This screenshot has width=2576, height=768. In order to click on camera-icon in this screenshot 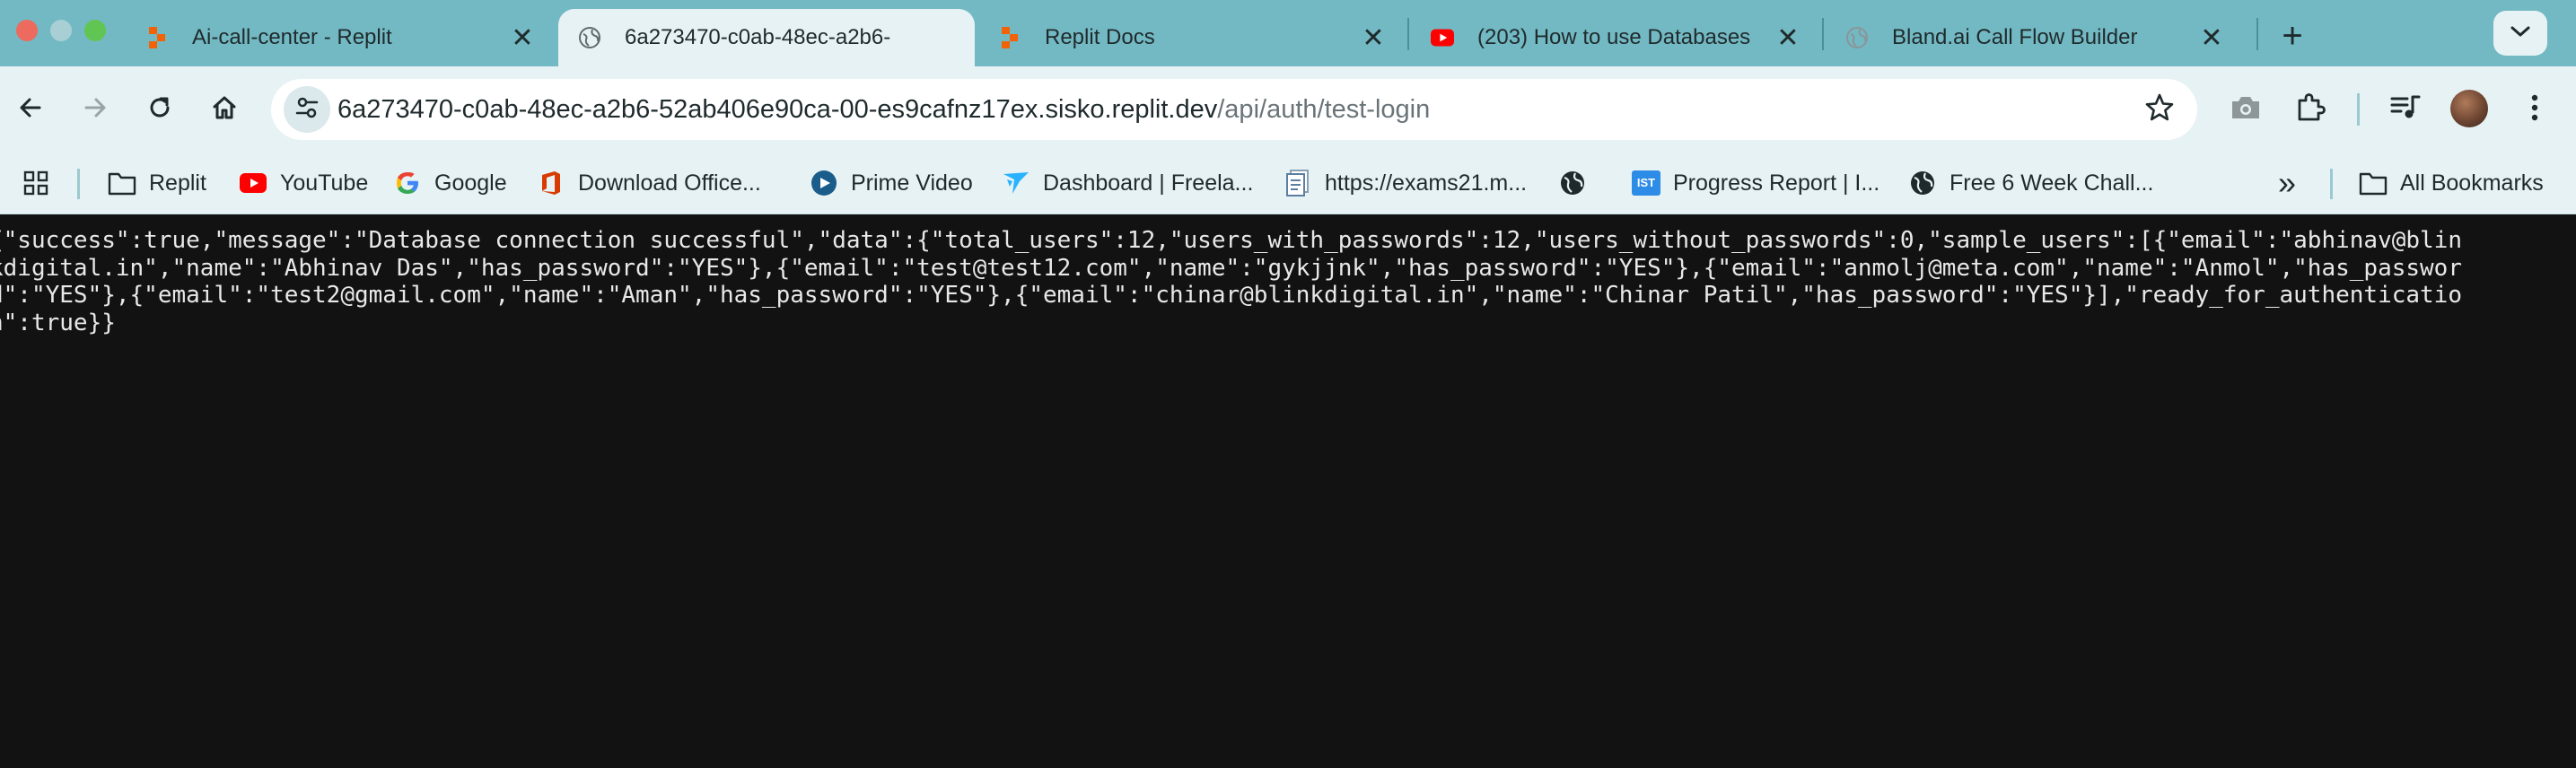, I will do `click(2246, 110)`.